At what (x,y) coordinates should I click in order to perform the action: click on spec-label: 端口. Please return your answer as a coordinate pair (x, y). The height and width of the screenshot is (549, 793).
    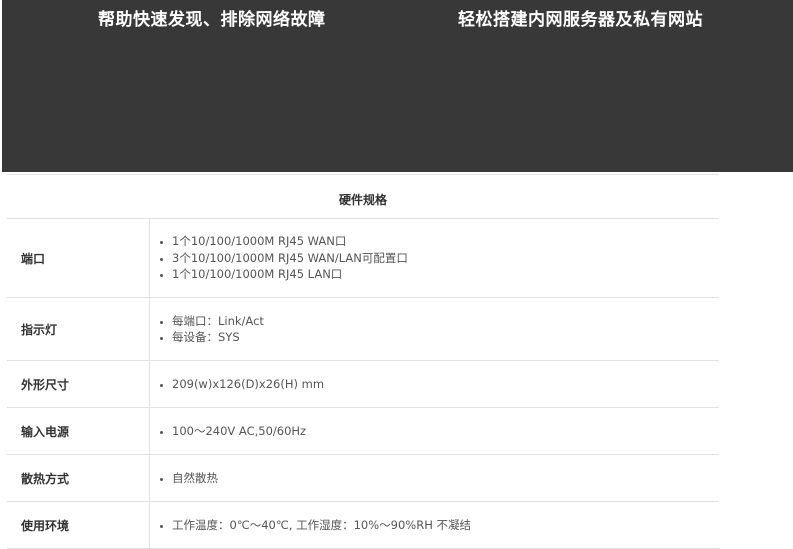
    Looking at the image, I should click on (78, 258).